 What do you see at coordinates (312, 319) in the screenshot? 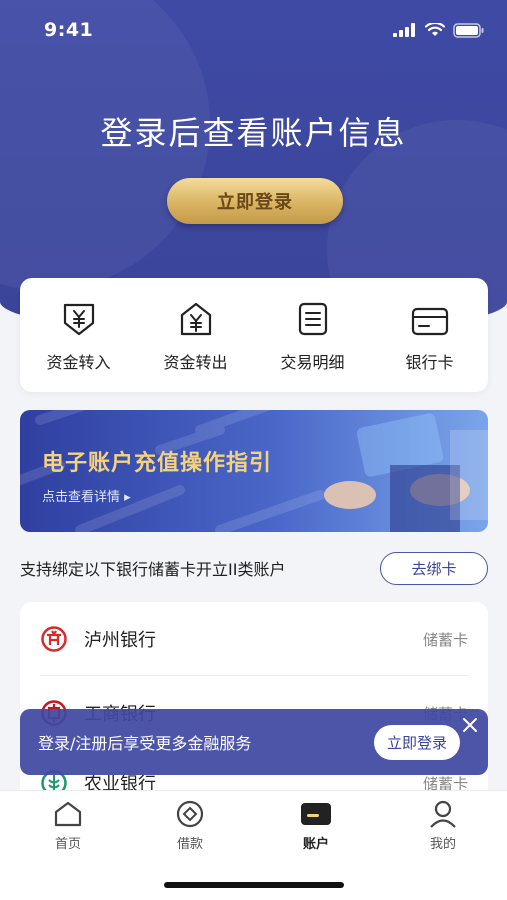
I see `transaction-list-icon` at bounding box center [312, 319].